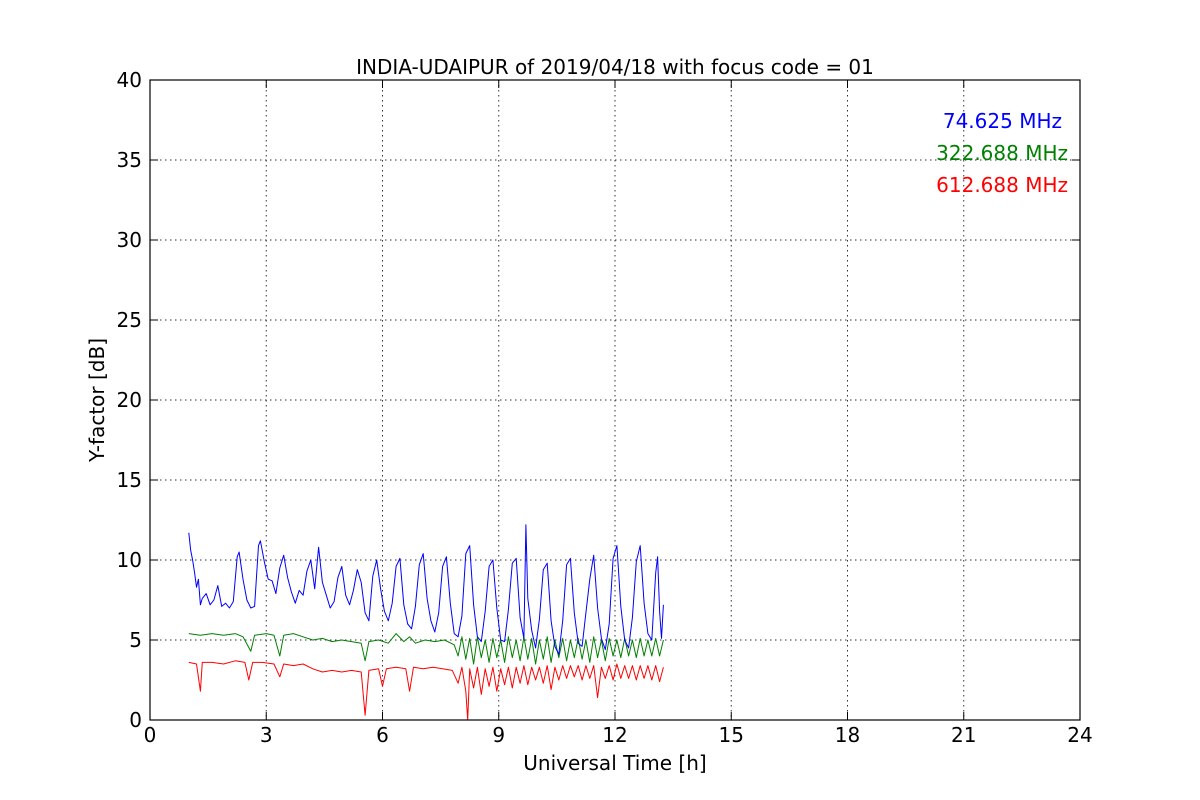  I want to click on y-tick-labels: 0 5 10 15 20 25 30 35 40, so click(129, 400).